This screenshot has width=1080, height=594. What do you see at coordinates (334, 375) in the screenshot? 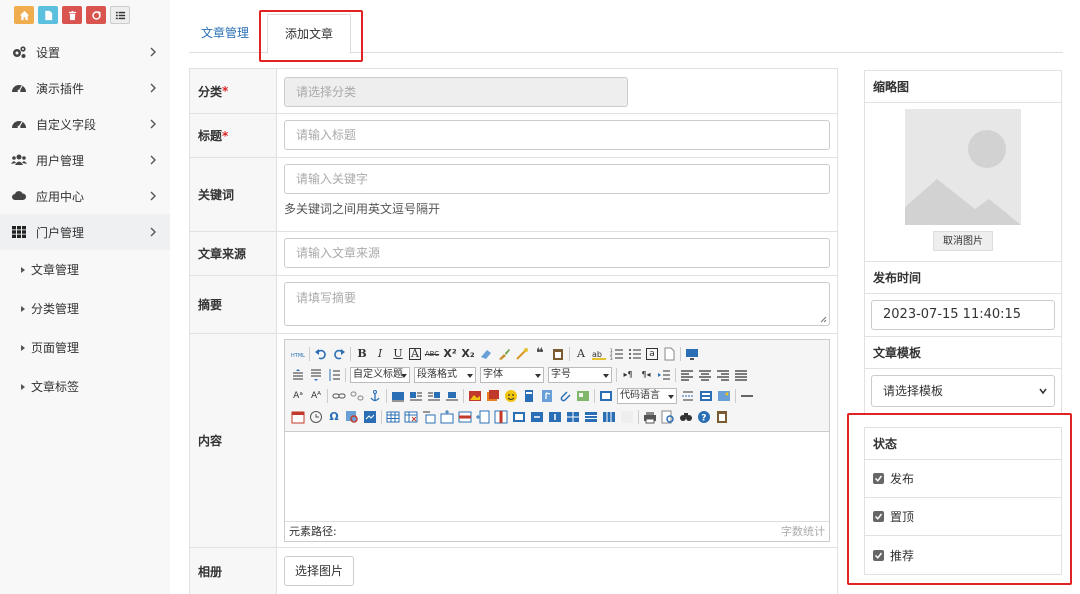
I see `line-height-icon` at bounding box center [334, 375].